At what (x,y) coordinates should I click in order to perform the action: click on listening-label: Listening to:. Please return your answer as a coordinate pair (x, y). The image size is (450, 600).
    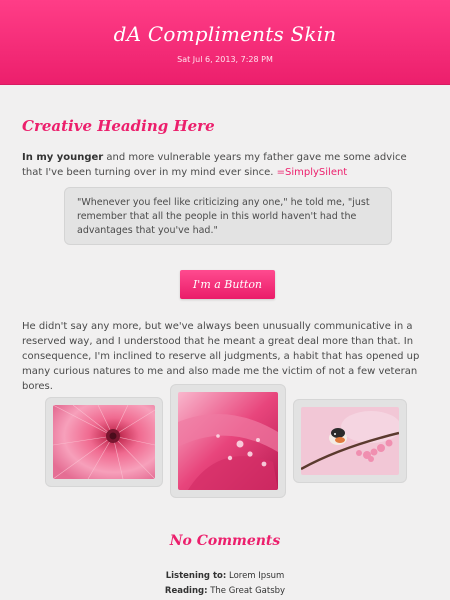
    Looking at the image, I should click on (196, 576).